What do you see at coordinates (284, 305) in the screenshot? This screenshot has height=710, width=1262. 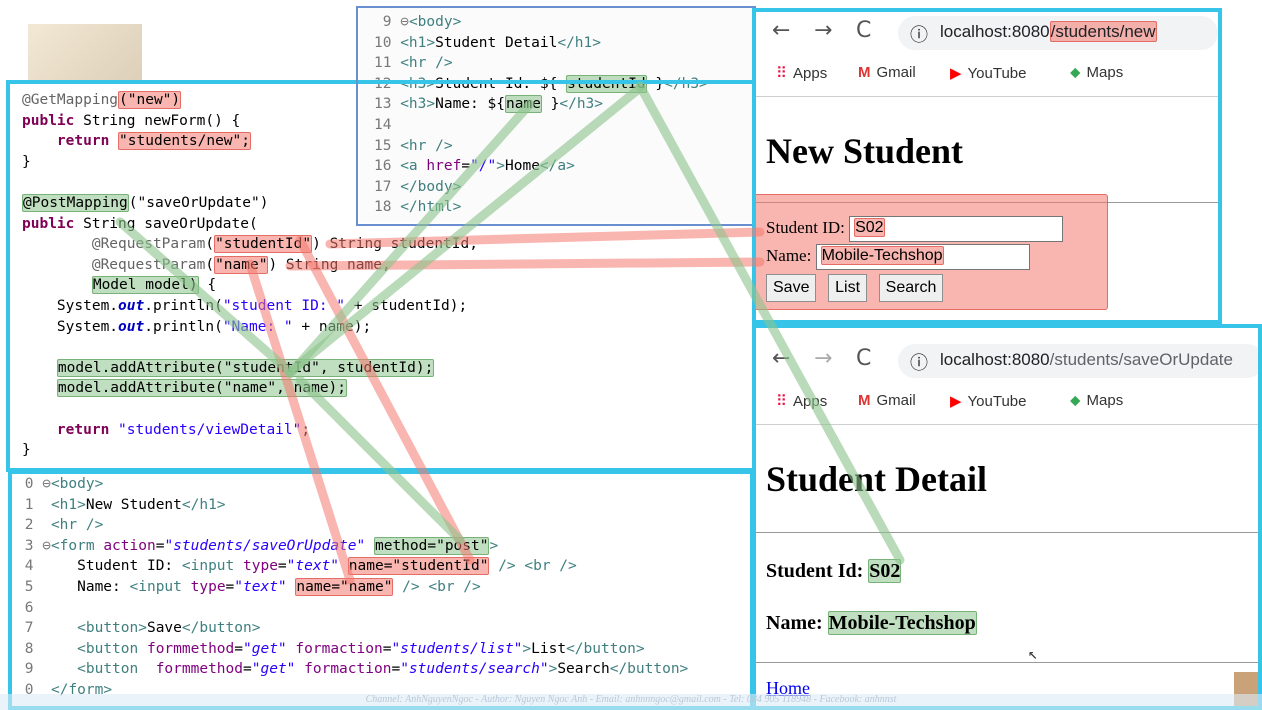 I see `code-token: "student ID: "` at bounding box center [284, 305].